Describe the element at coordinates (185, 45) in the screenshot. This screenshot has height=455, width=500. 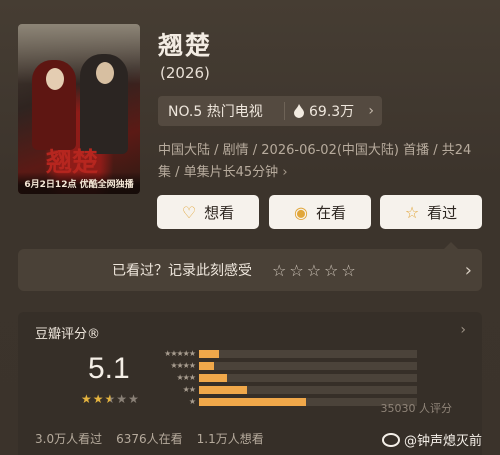
I see `show-title: 翘楚` at that location.